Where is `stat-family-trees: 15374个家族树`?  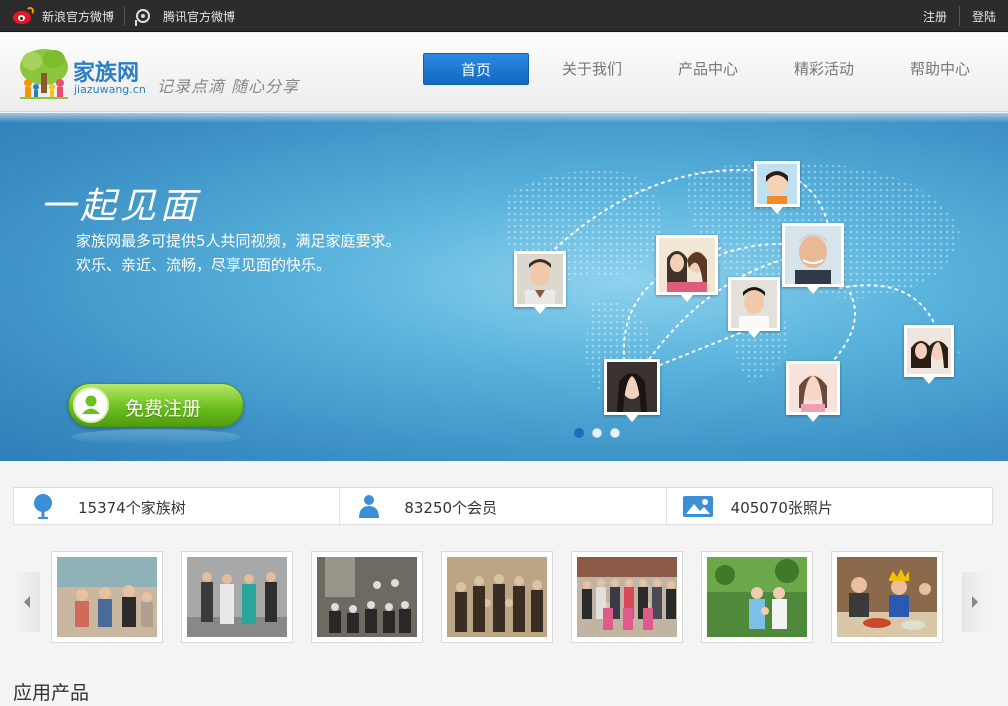
stat-family-trees: 15374个家族树 is located at coordinates (176, 506).